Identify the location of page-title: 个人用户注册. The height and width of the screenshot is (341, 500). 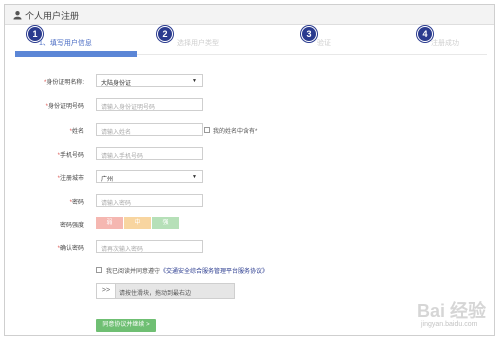
(52, 16).